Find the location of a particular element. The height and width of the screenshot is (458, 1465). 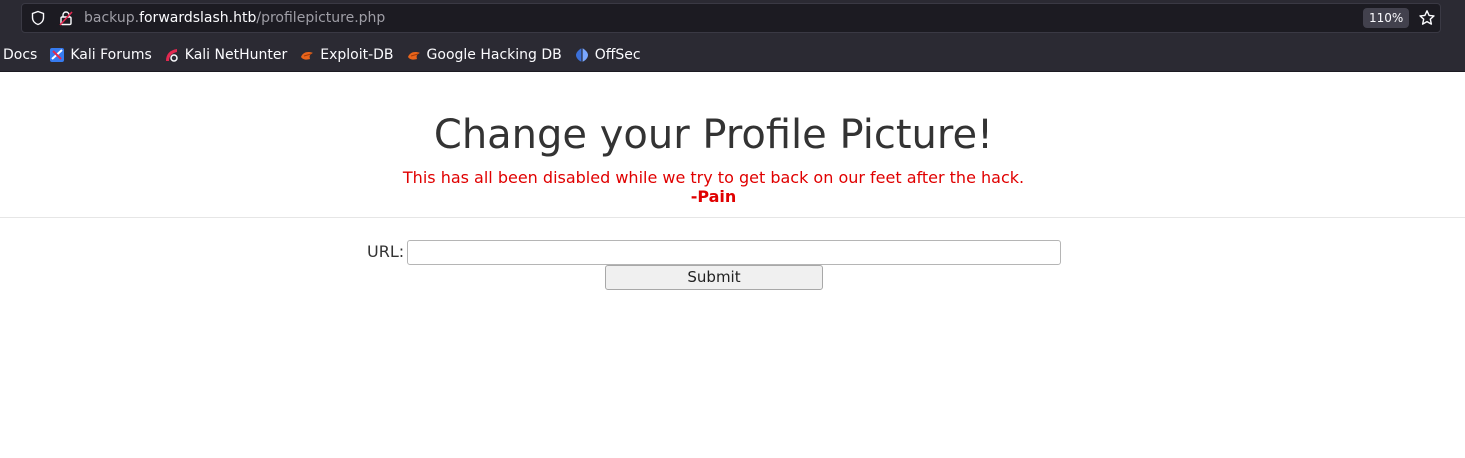

zoom-indicator: 110% is located at coordinates (1386, 18).